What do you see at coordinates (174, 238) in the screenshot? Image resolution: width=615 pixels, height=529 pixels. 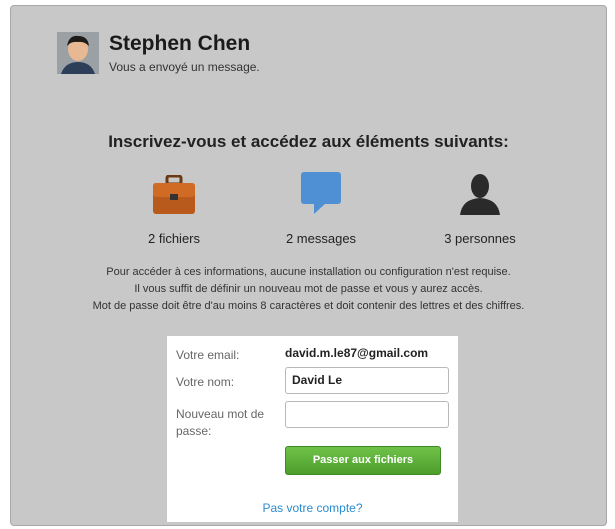 I see `feature-files-label: 2 fichiers` at bounding box center [174, 238].